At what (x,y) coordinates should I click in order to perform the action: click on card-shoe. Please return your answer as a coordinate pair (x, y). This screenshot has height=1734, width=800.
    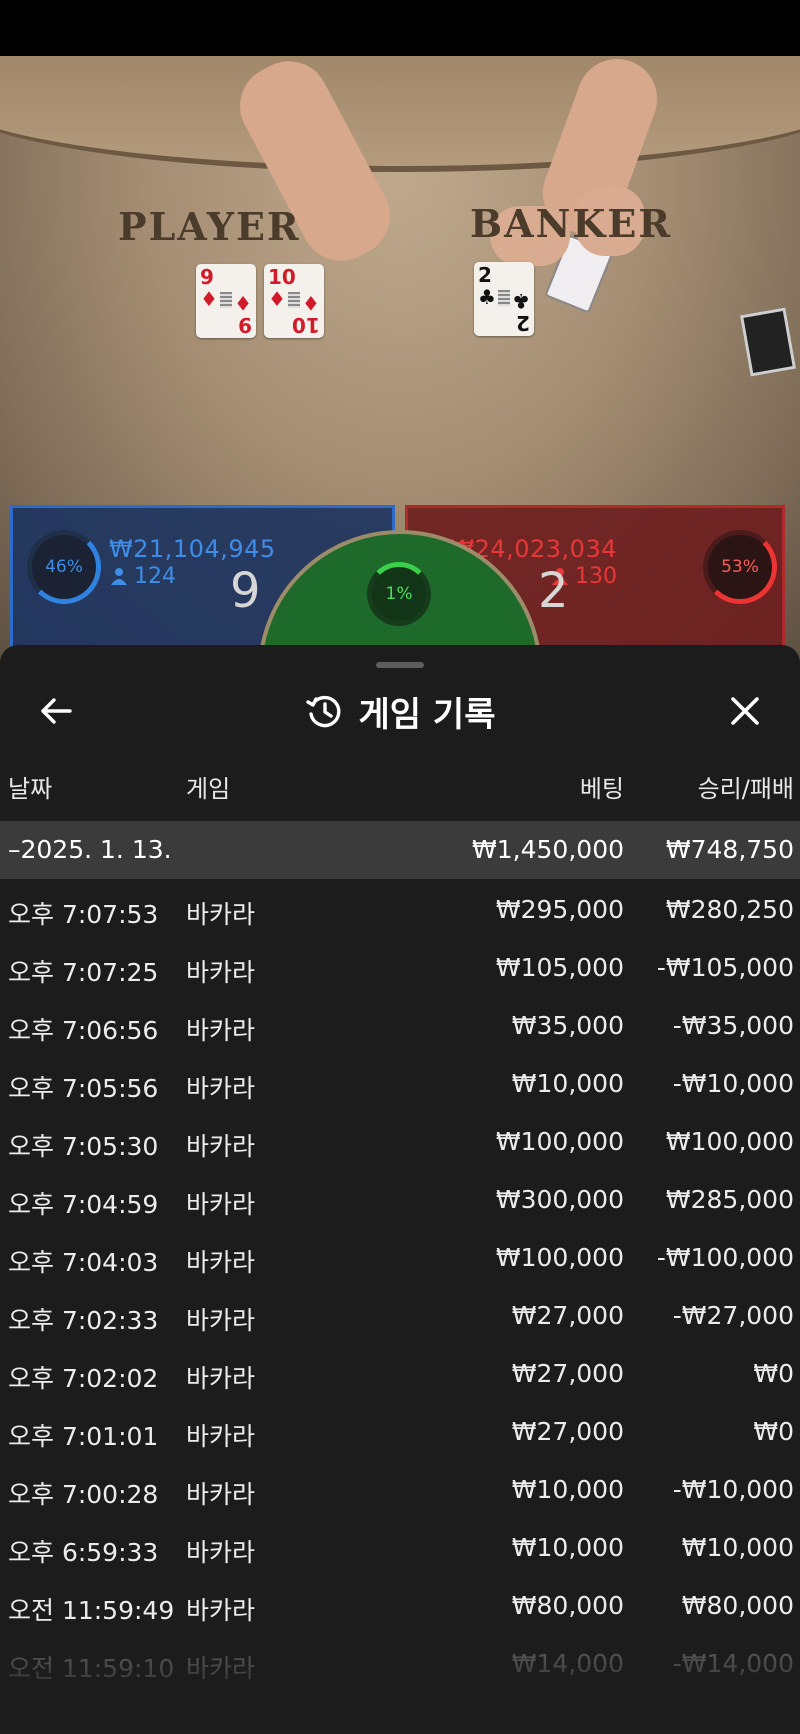
    Looking at the image, I should click on (768, 342).